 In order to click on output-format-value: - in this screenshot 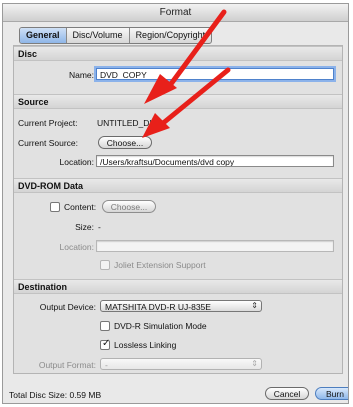, I will do `click(106, 365)`.